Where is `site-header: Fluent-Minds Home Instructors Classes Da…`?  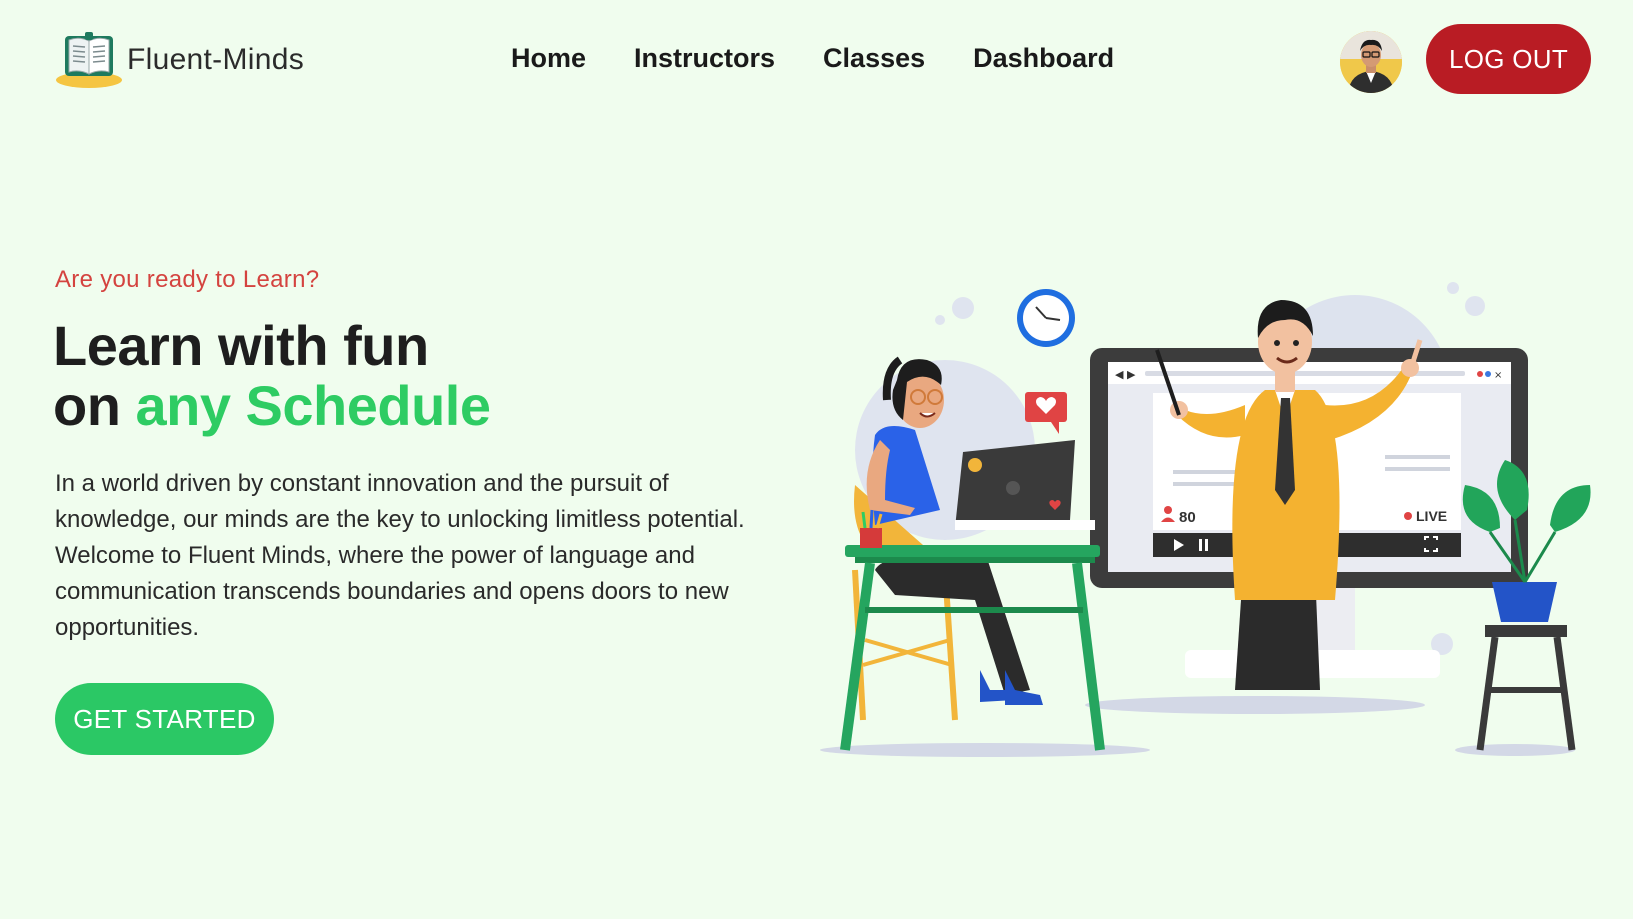
site-header: Fluent-Minds Home Instructors Classes Da… is located at coordinates (816, 59).